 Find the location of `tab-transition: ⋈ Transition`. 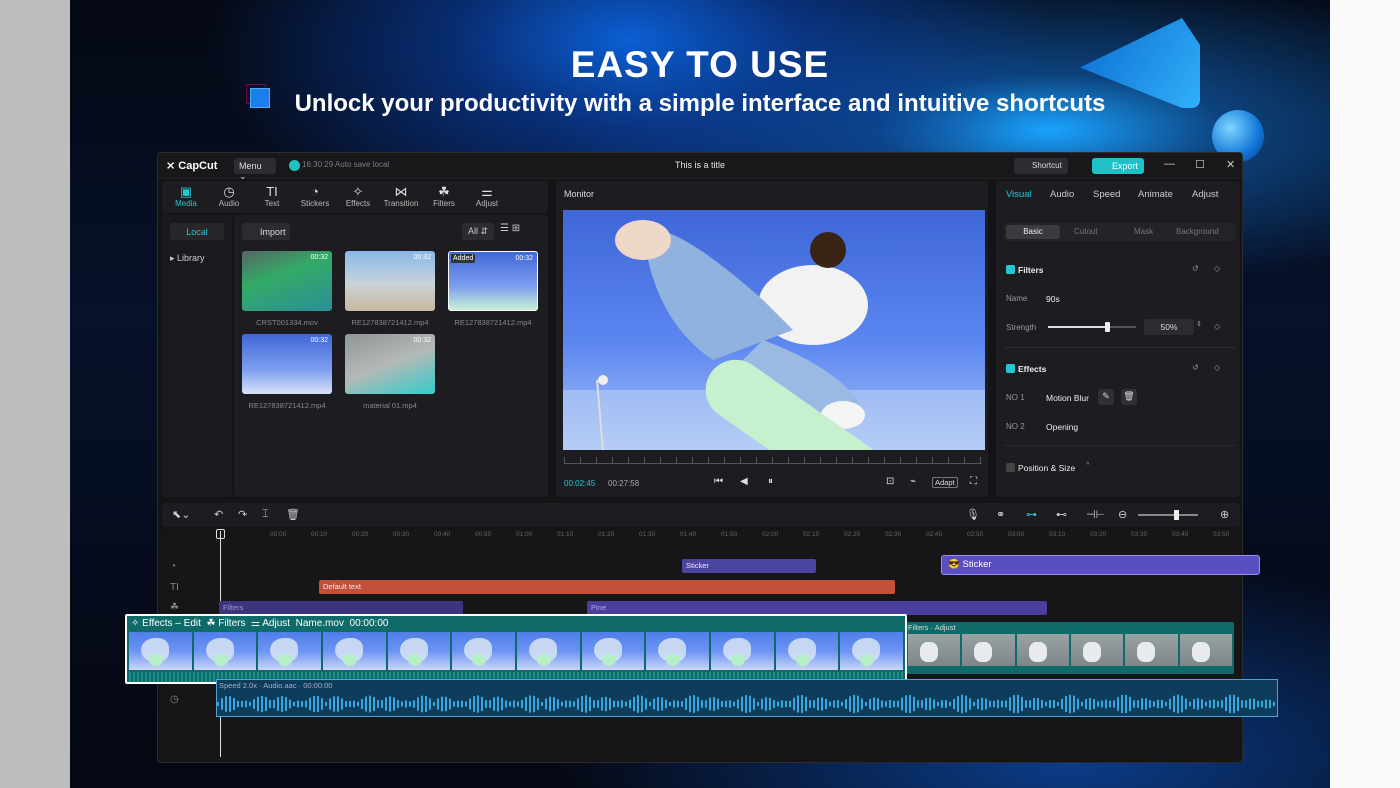

tab-transition: ⋈ Transition is located at coordinates (401, 196).